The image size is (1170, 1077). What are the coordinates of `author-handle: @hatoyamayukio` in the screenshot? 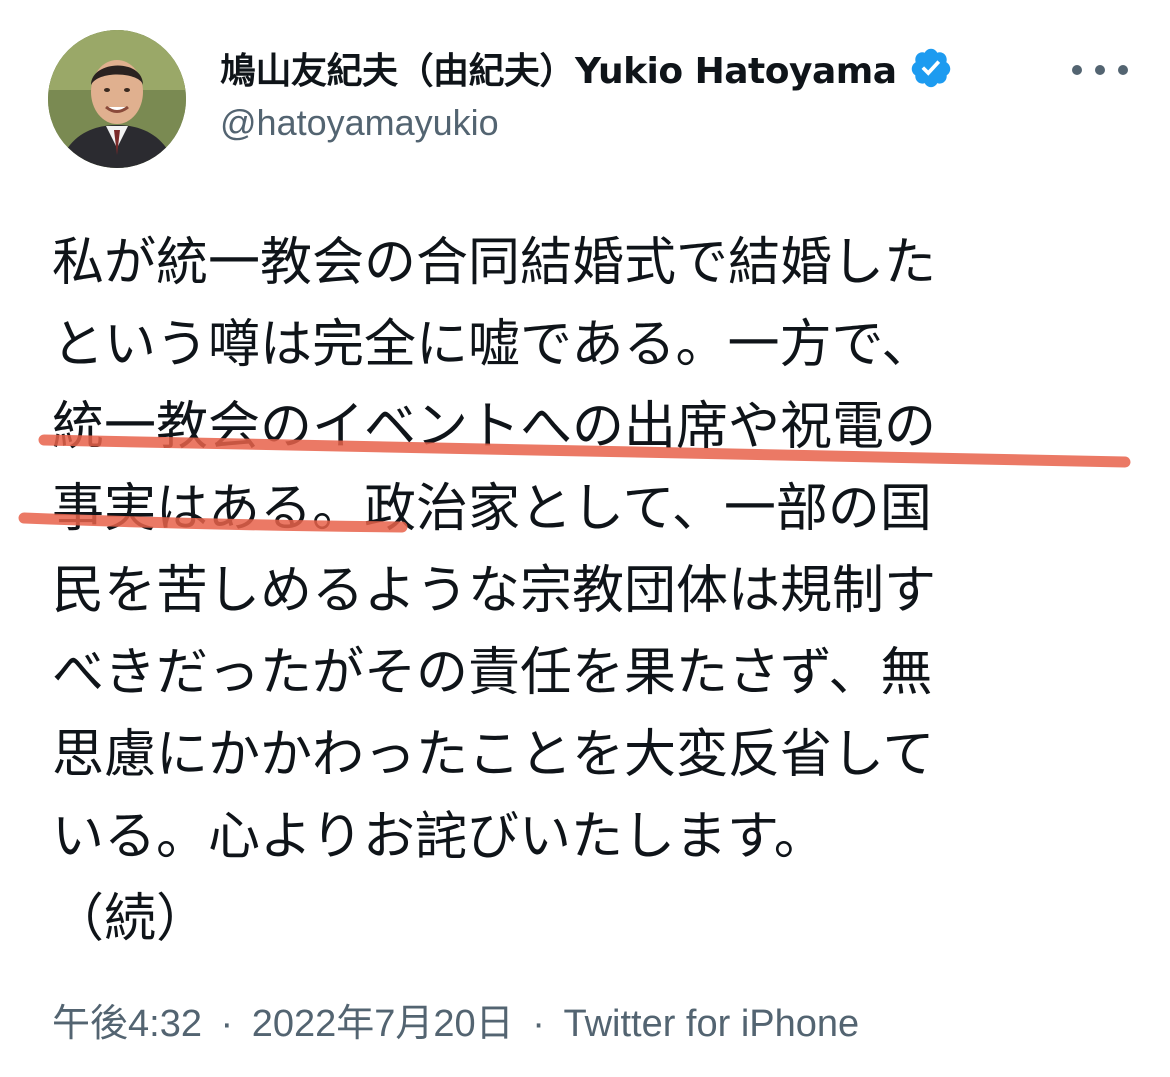 It's located at (359, 123).